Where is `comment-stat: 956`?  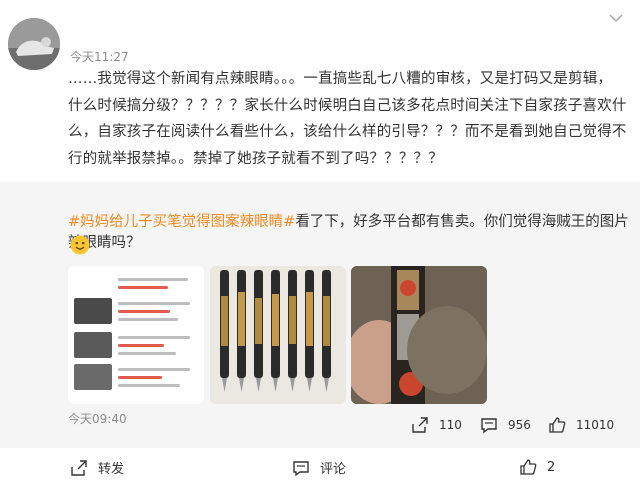
comment-stat: 956 is located at coordinates (505, 425).